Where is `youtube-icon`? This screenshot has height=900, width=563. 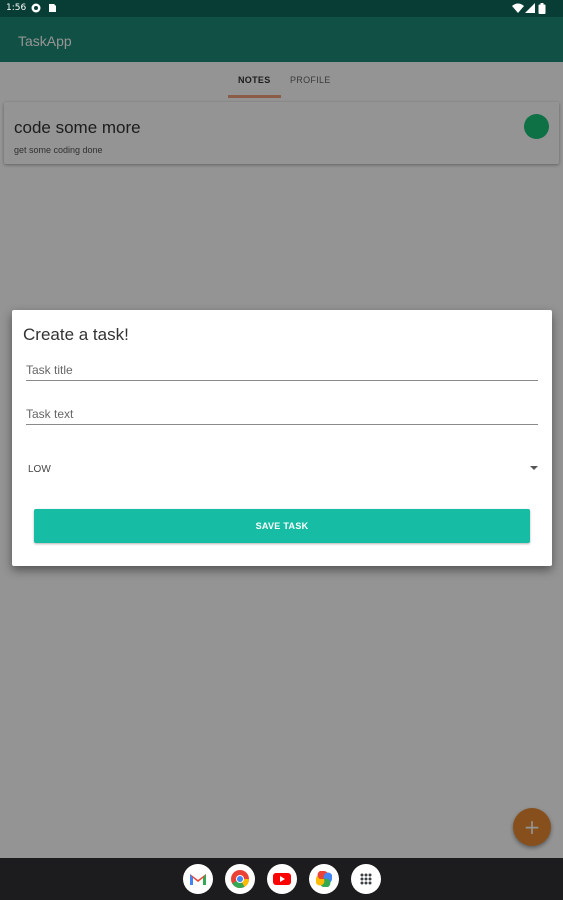
youtube-icon is located at coordinates (282, 879).